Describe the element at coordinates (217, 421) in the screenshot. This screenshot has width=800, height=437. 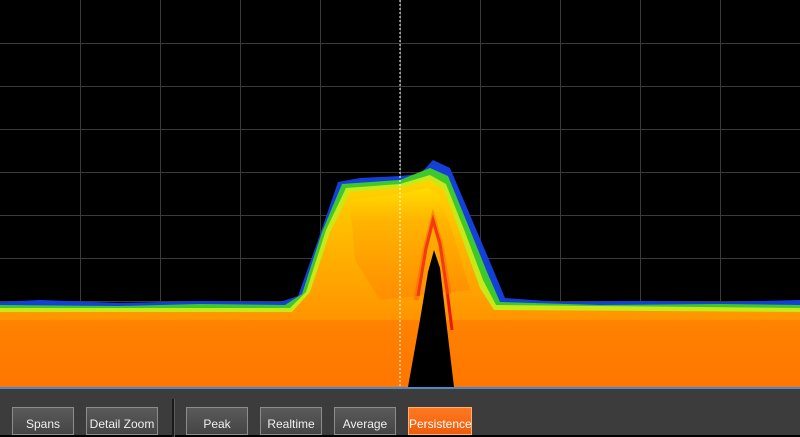
I see `peak-button: Peak` at that location.